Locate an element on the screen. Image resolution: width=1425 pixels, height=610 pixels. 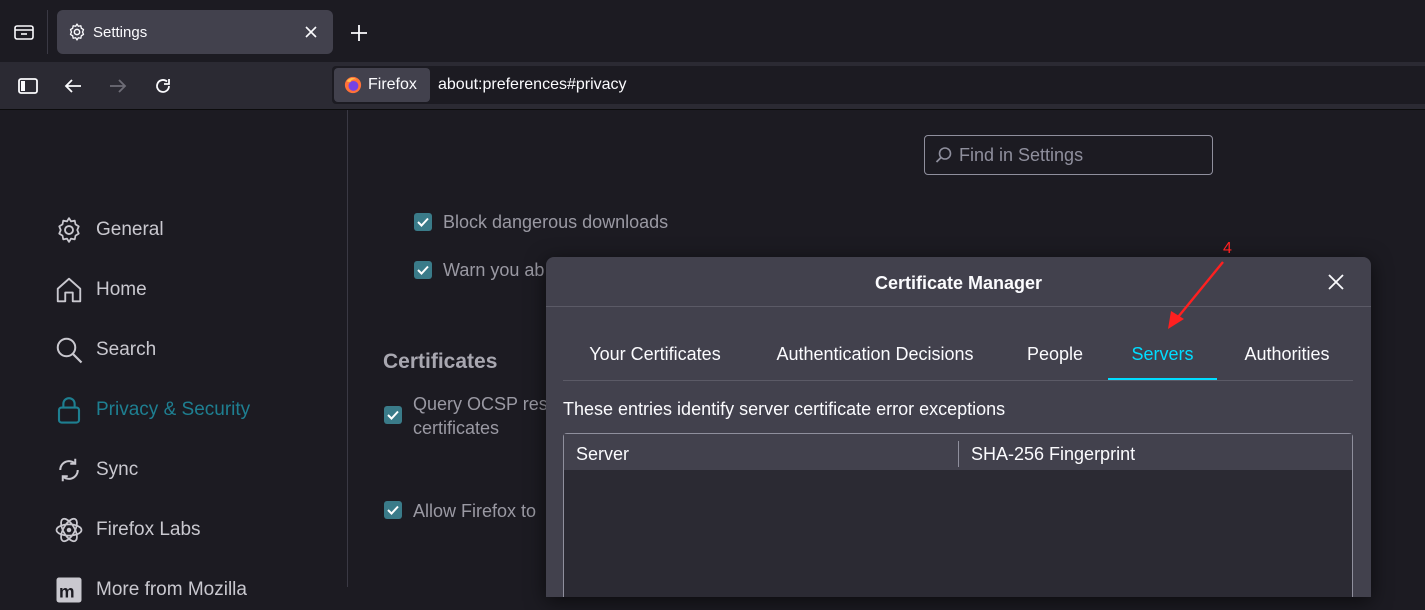
sidebar-item-label: Search is located at coordinates (126, 349).